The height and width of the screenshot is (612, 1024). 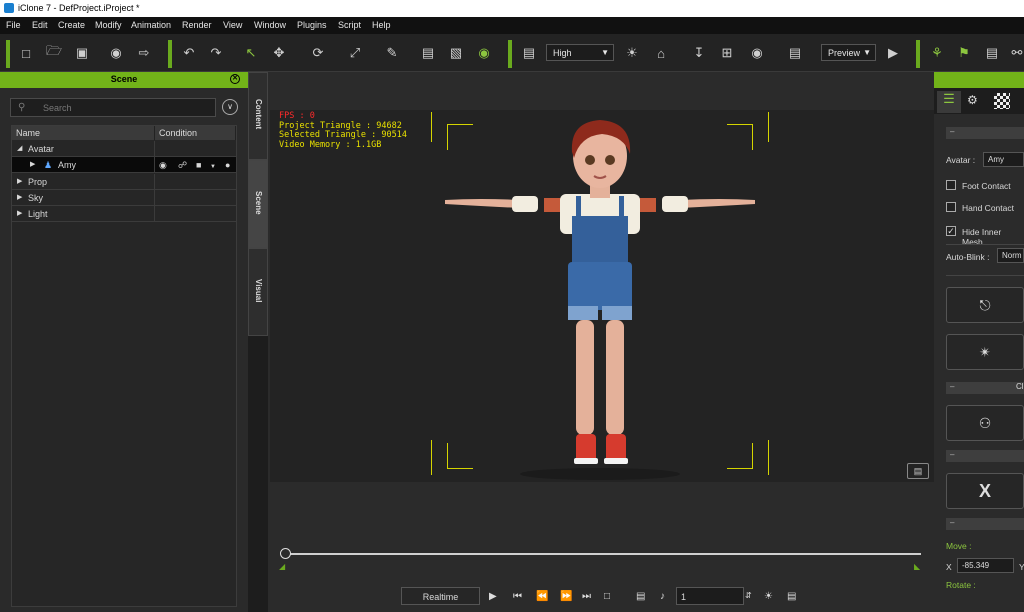 I want to click on menu-help: Help, so click(x=381, y=25).